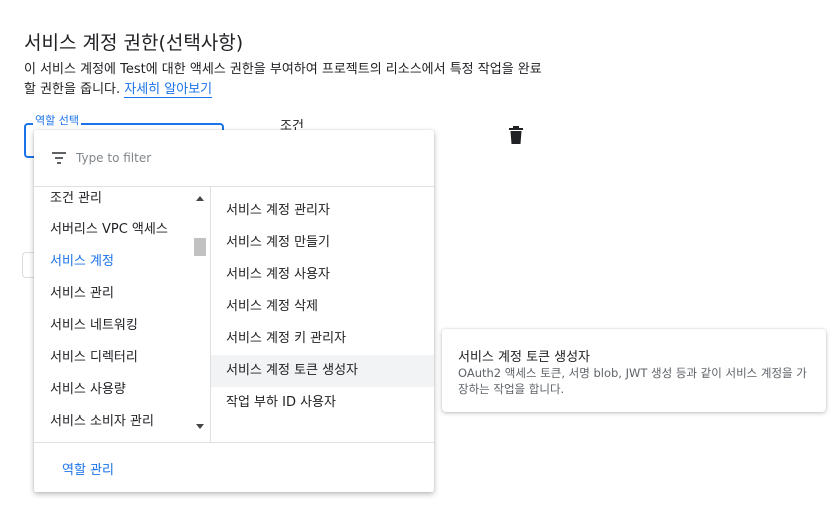 Image resolution: width=838 pixels, height=507 pixels. Describe the element at coordinates (59, 158) in the screenshot. I see `filter-icon` at that location.